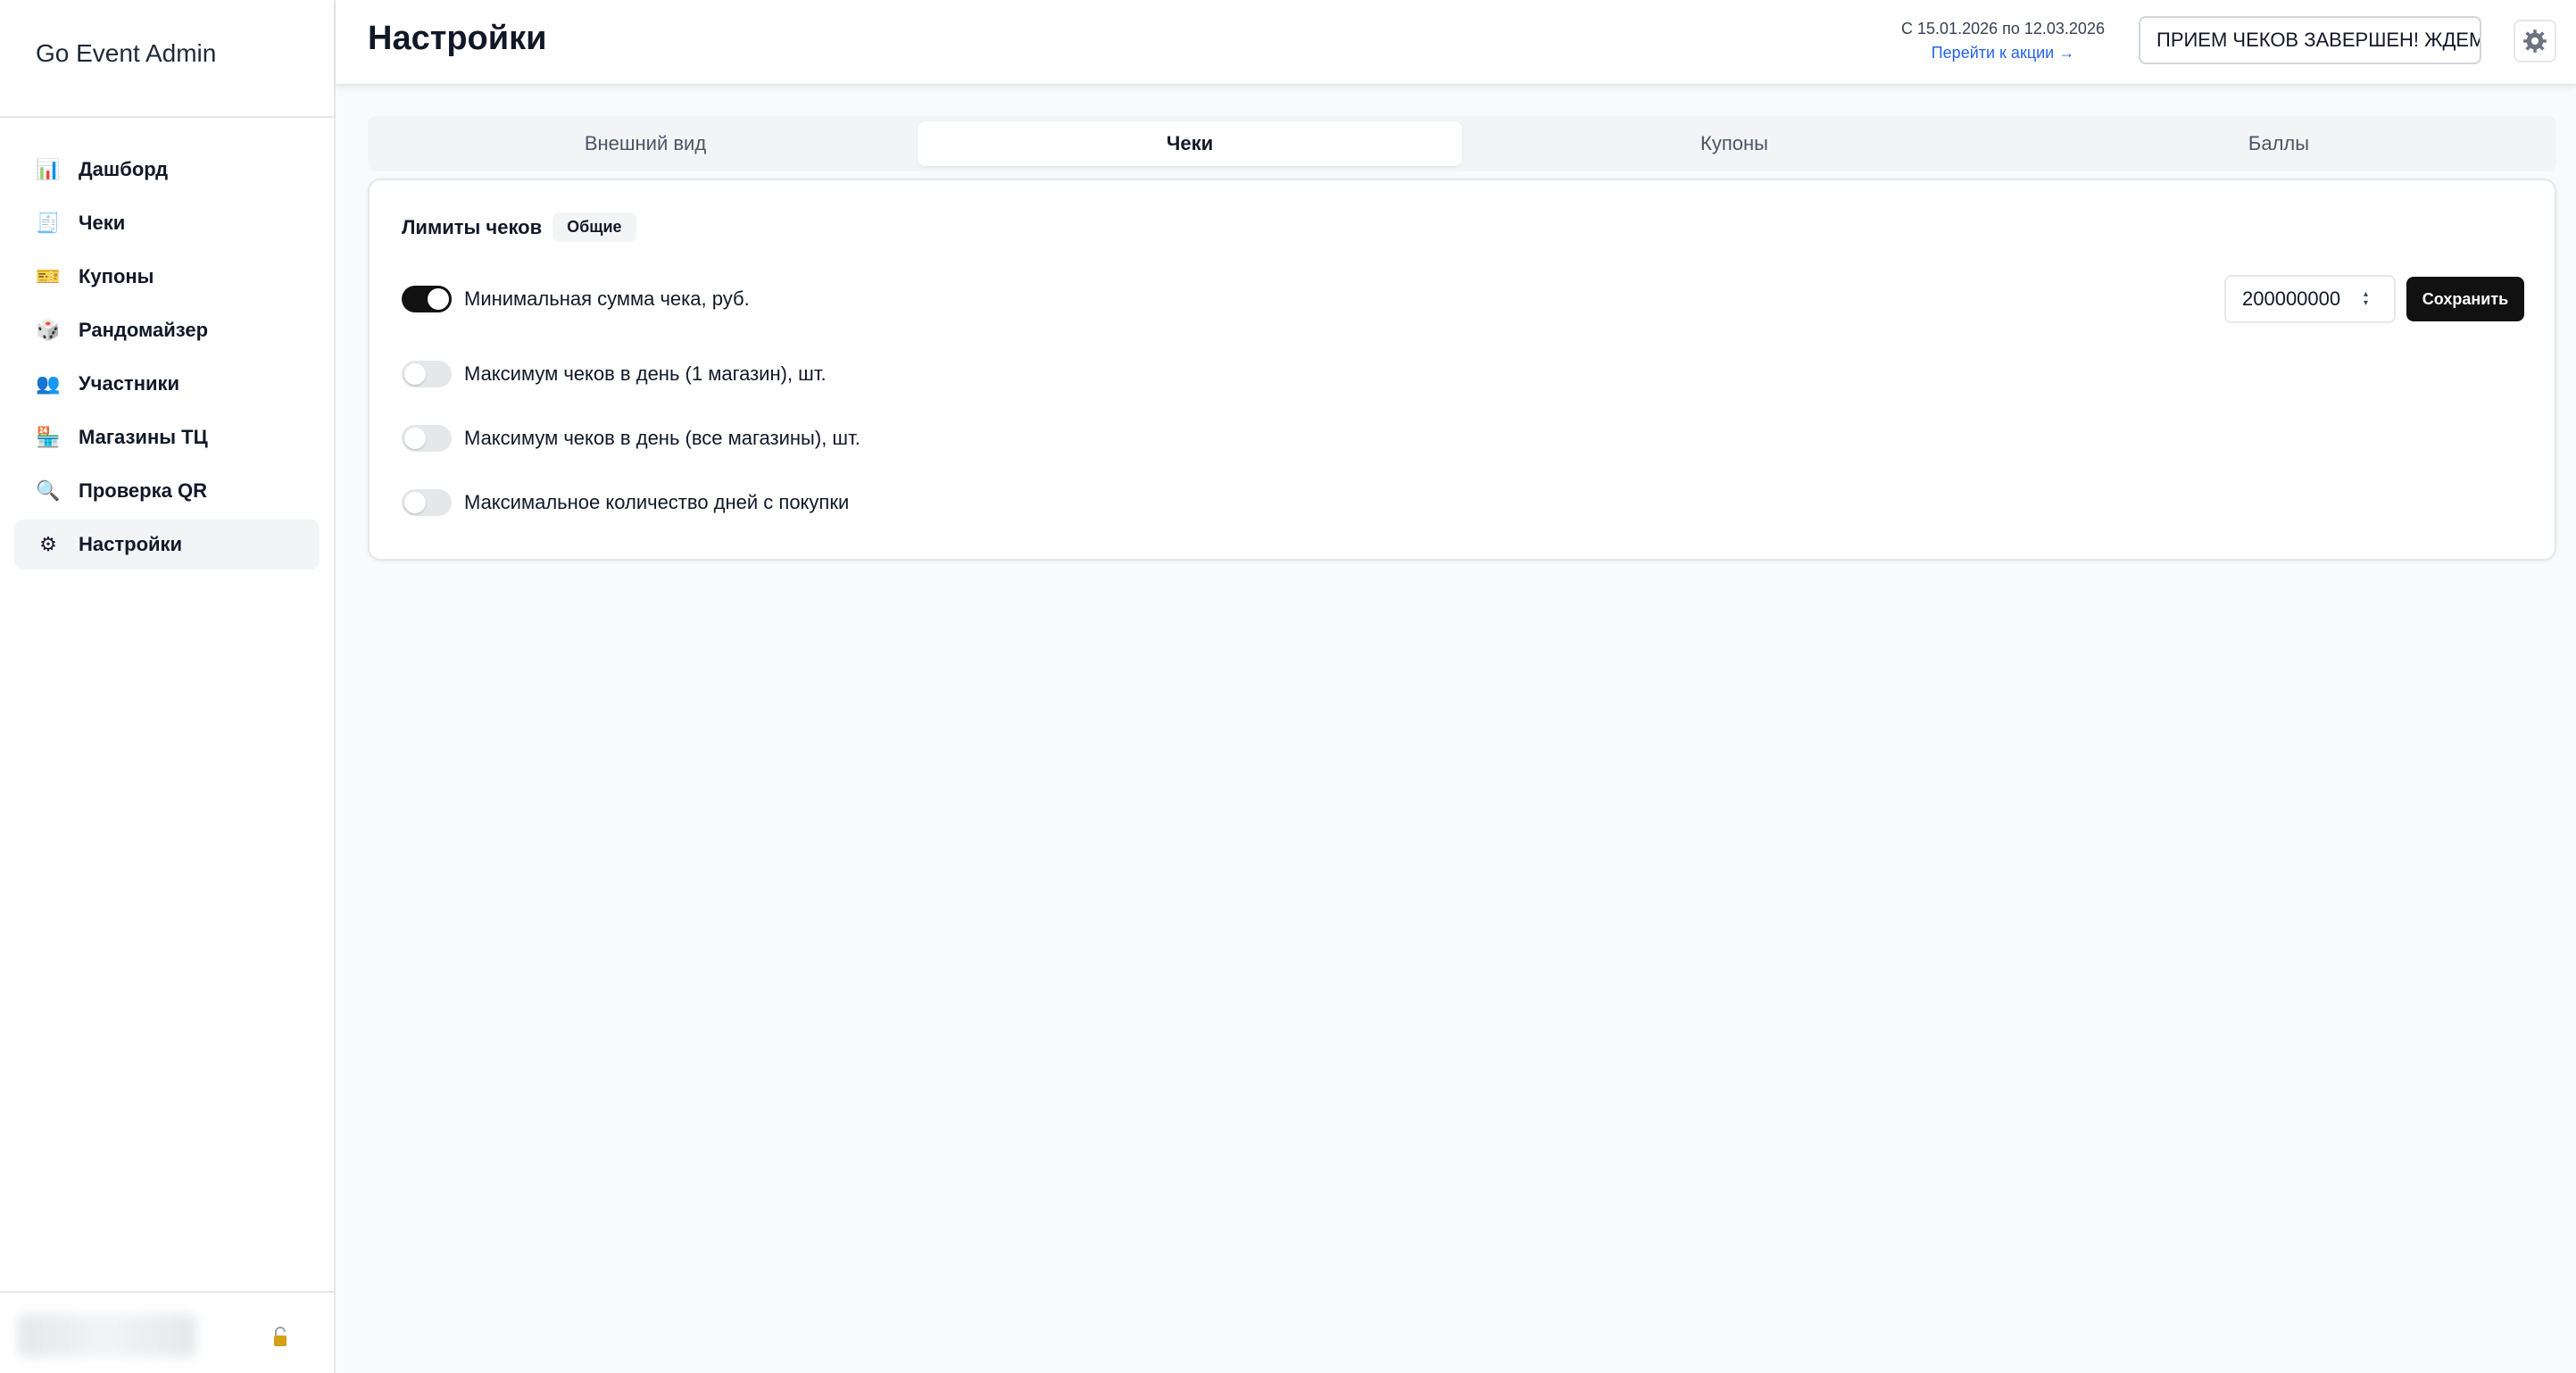 Image resolution: width=2576 pixels, height=1373 pixels. I want to click on sidebar-item-settings: ⚙ Настройки, so click(167, 545).